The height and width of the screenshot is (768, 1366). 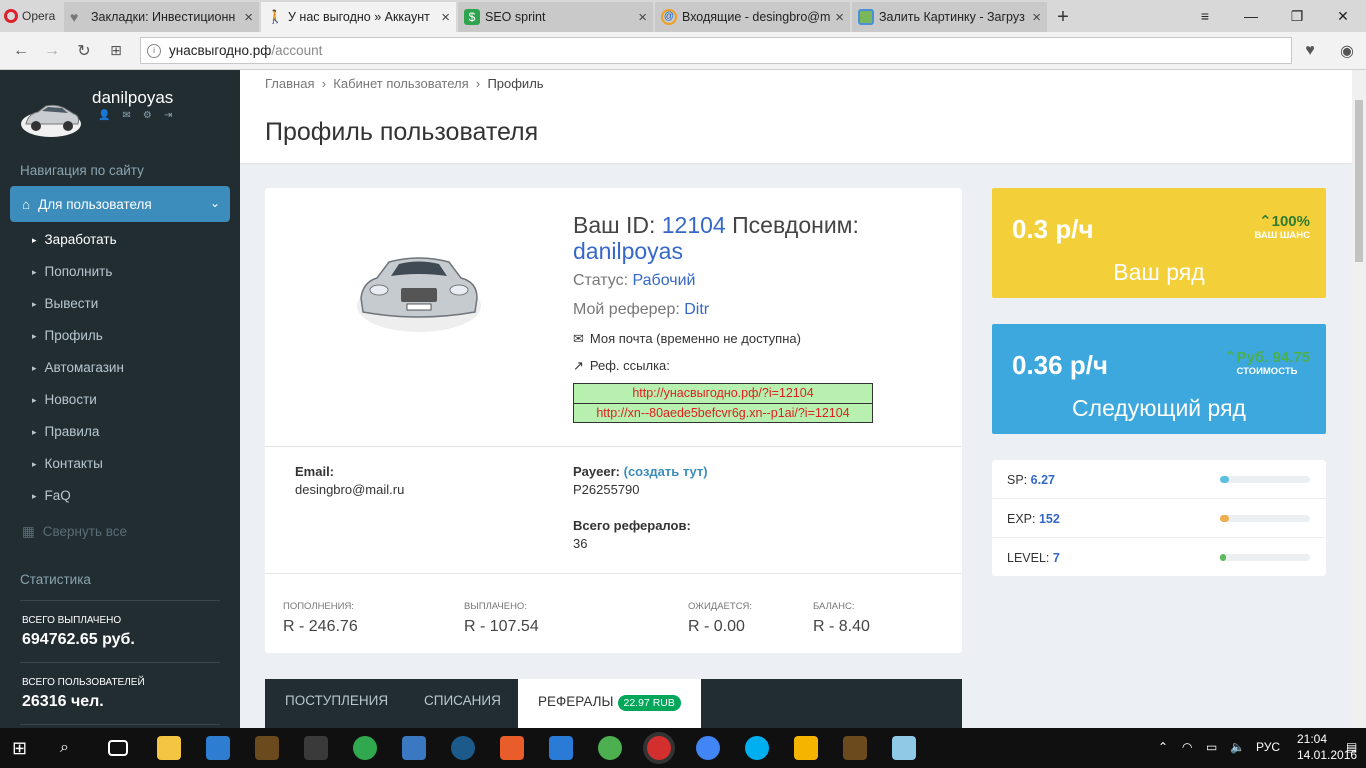 What do you see at coordinates (168, 115) in the screenshot?
I see `logout-icon: ⇥` at bounding box center [168, 115].